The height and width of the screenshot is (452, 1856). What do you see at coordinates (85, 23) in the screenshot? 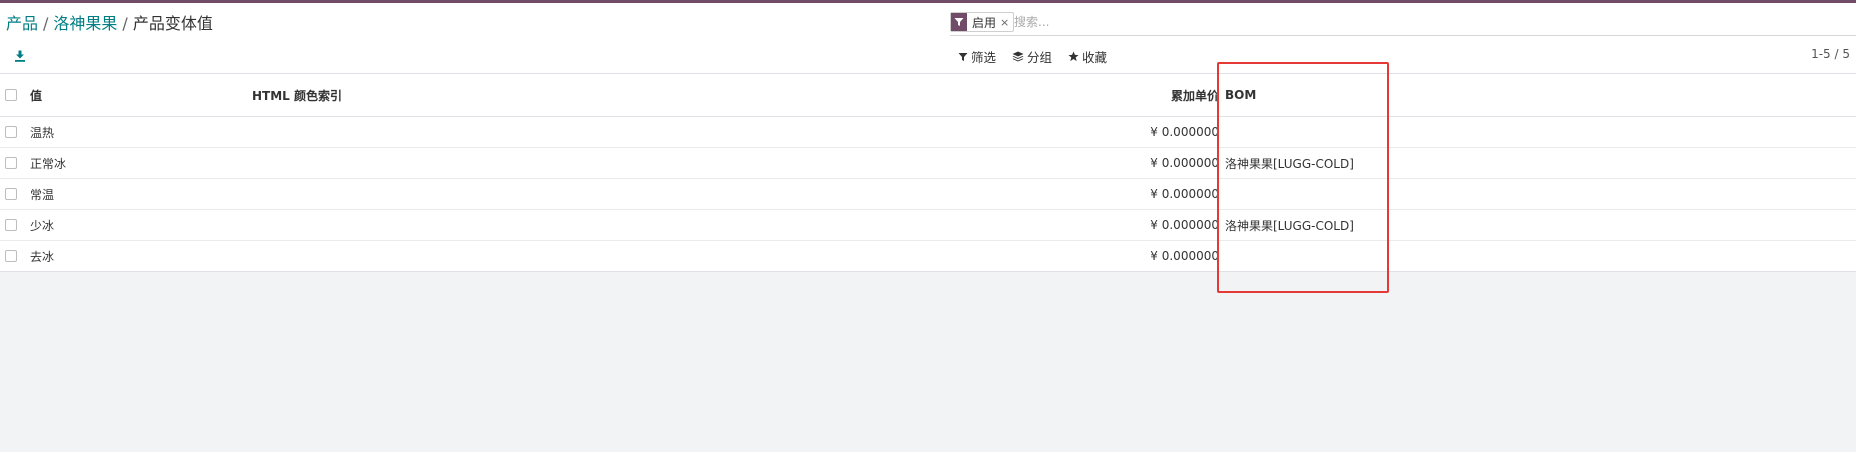
I see `breadcrumb-item-product: 洛神果果` at bounding box center [85, 23].